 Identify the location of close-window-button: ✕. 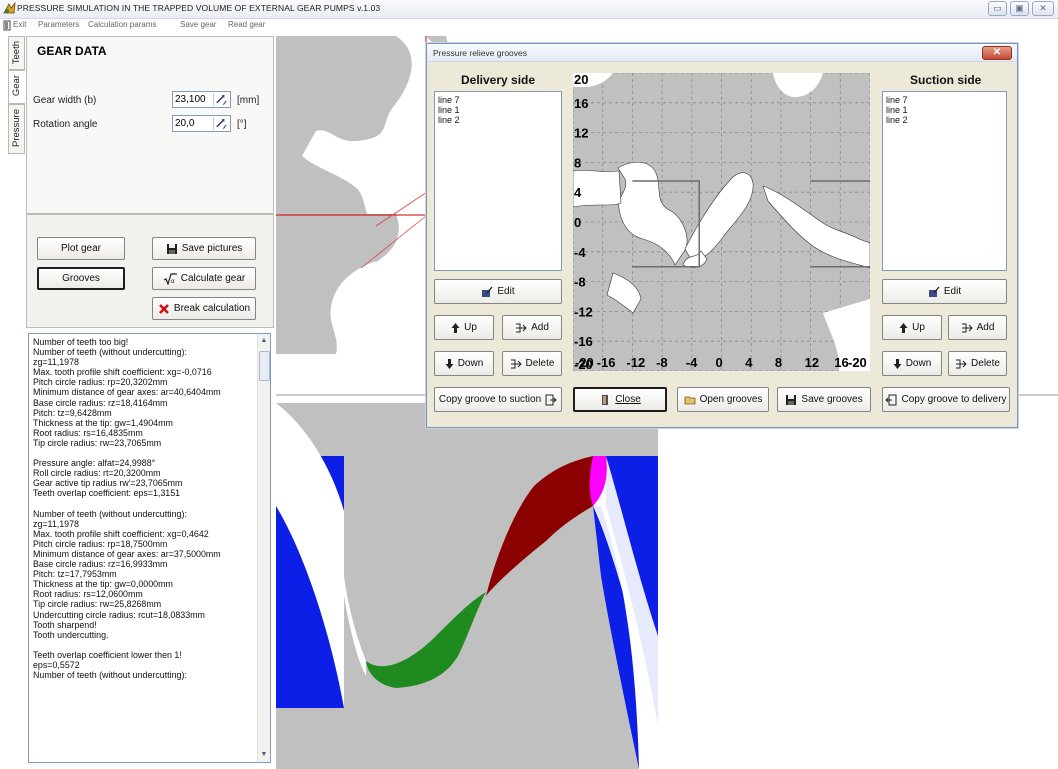
(1043, 8).